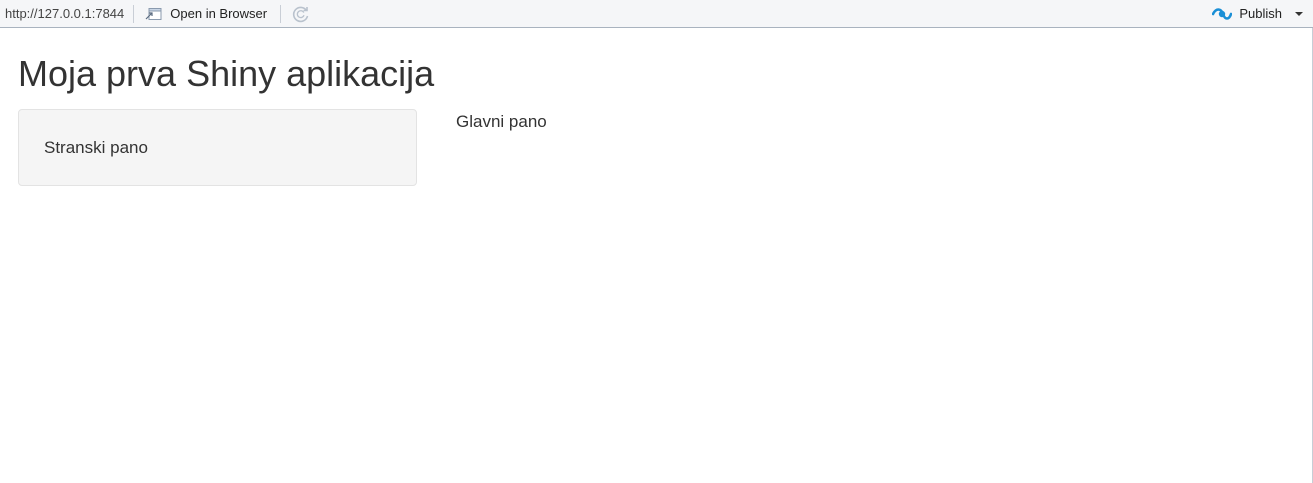 This screenshot has height=483, width=1313. What do you see at coordinates (96, 147) in the screenshot?
I see `sidebar-panel-text: Stranski pano` at bounding box center [96, 147].